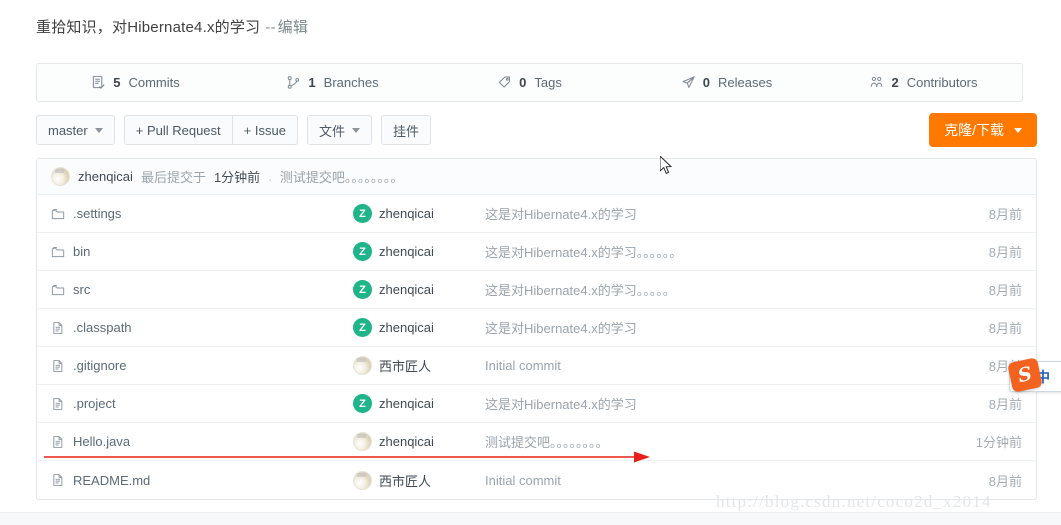 The image size is (1061, 525). Describe the element at coordinates (745, 82) in the screenshot. I see `releases-label: Releases` at that location.